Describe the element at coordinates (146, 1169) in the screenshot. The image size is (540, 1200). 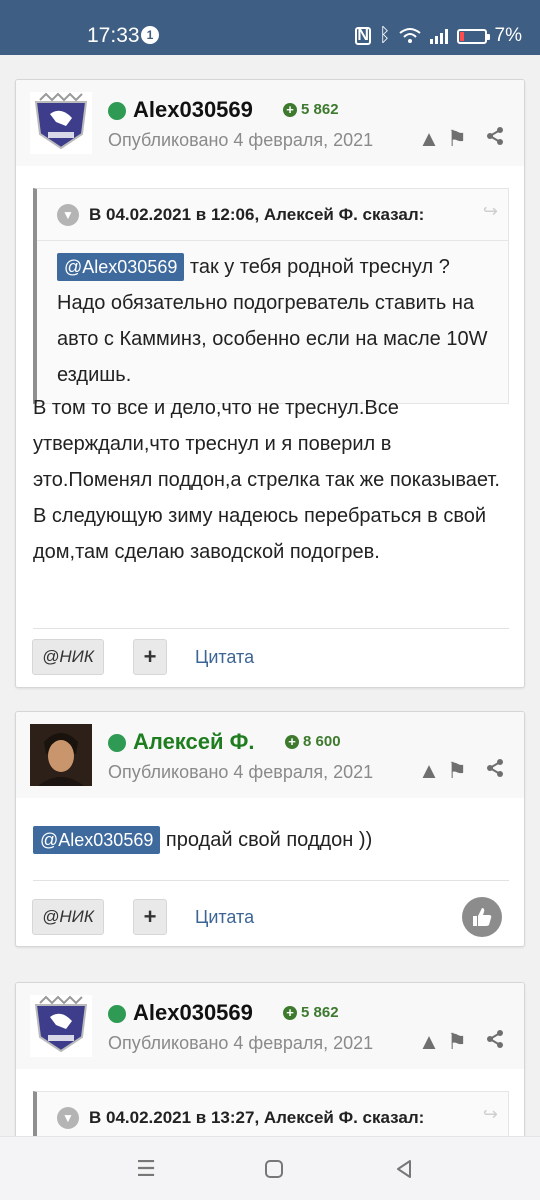
I see `menu-icon: ☰` at that location.